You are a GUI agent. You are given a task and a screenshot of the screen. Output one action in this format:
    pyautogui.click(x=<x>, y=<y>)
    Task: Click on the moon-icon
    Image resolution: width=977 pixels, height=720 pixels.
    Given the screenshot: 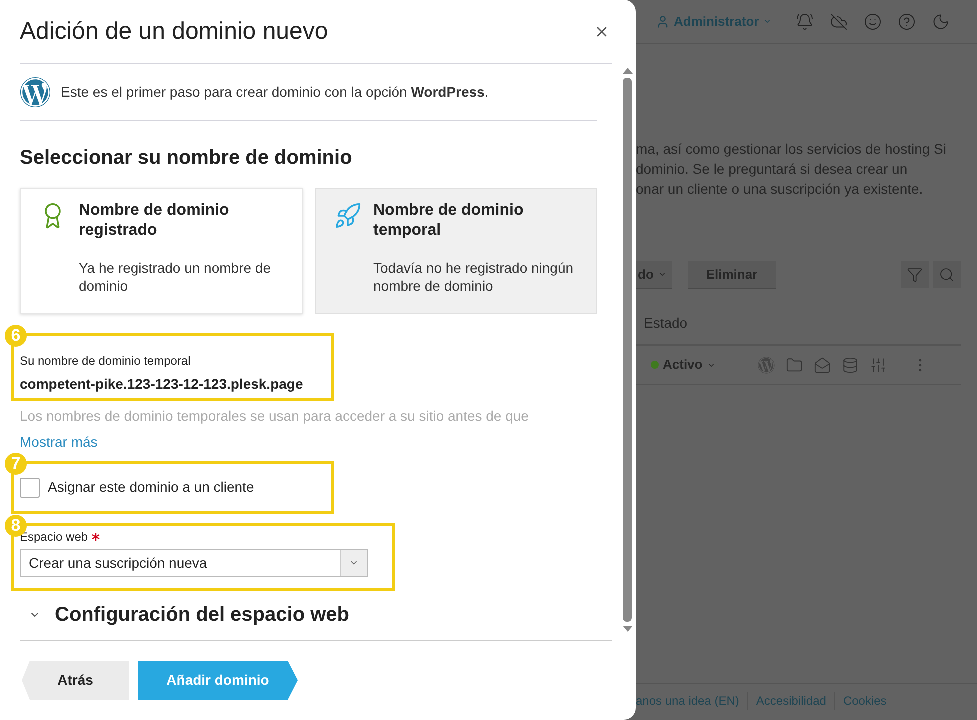 What is the action you would take?
    pyautogui.click(x=941, y=21)
    